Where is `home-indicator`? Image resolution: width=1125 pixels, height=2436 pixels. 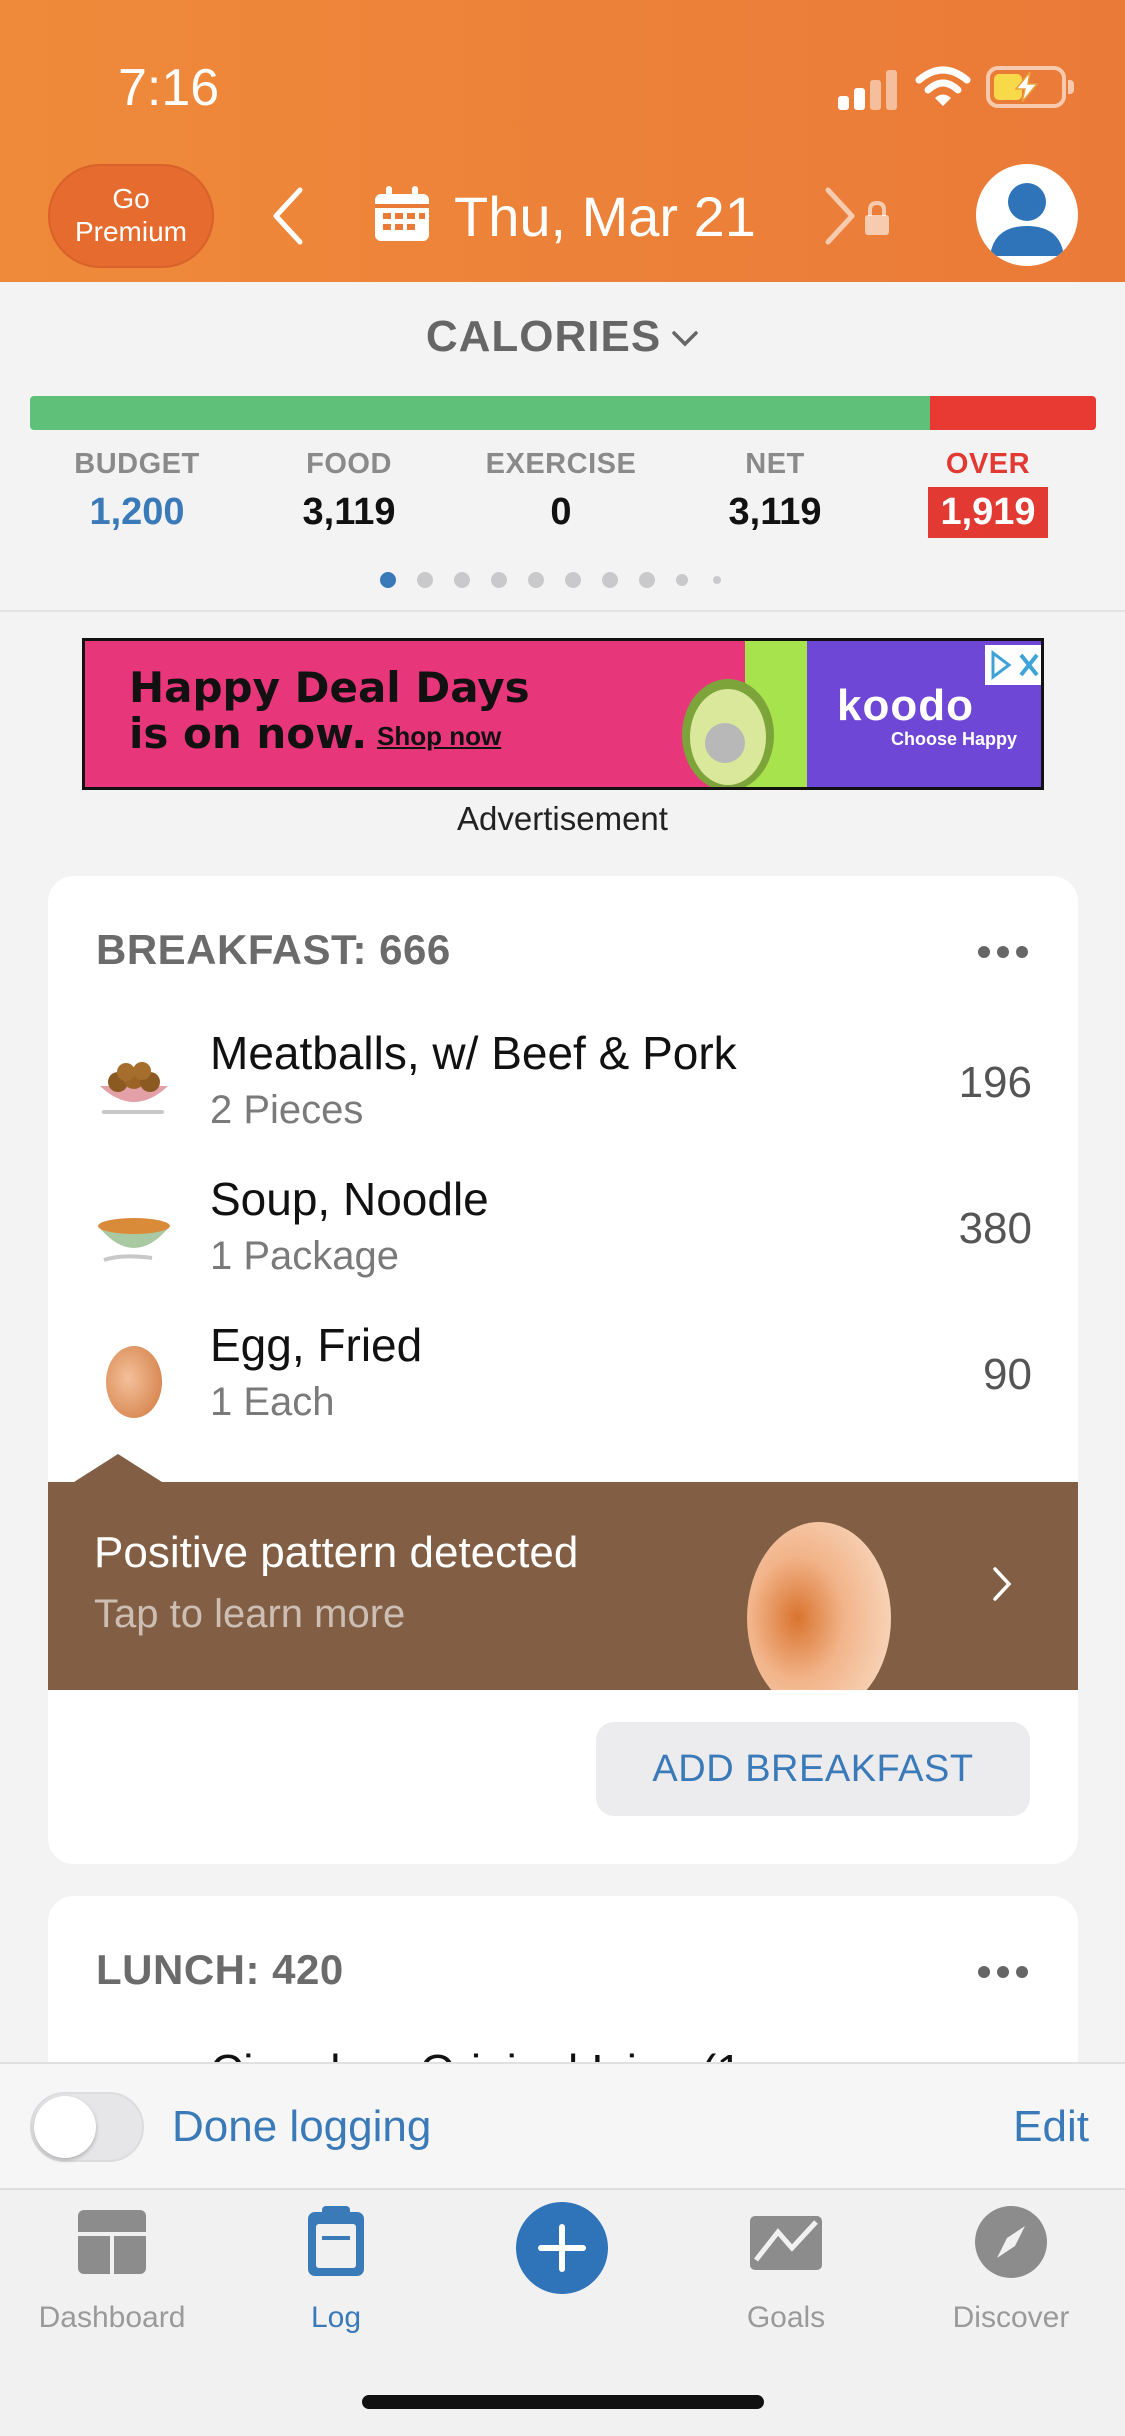 home-indicator is located at coordinates (563, 2402).